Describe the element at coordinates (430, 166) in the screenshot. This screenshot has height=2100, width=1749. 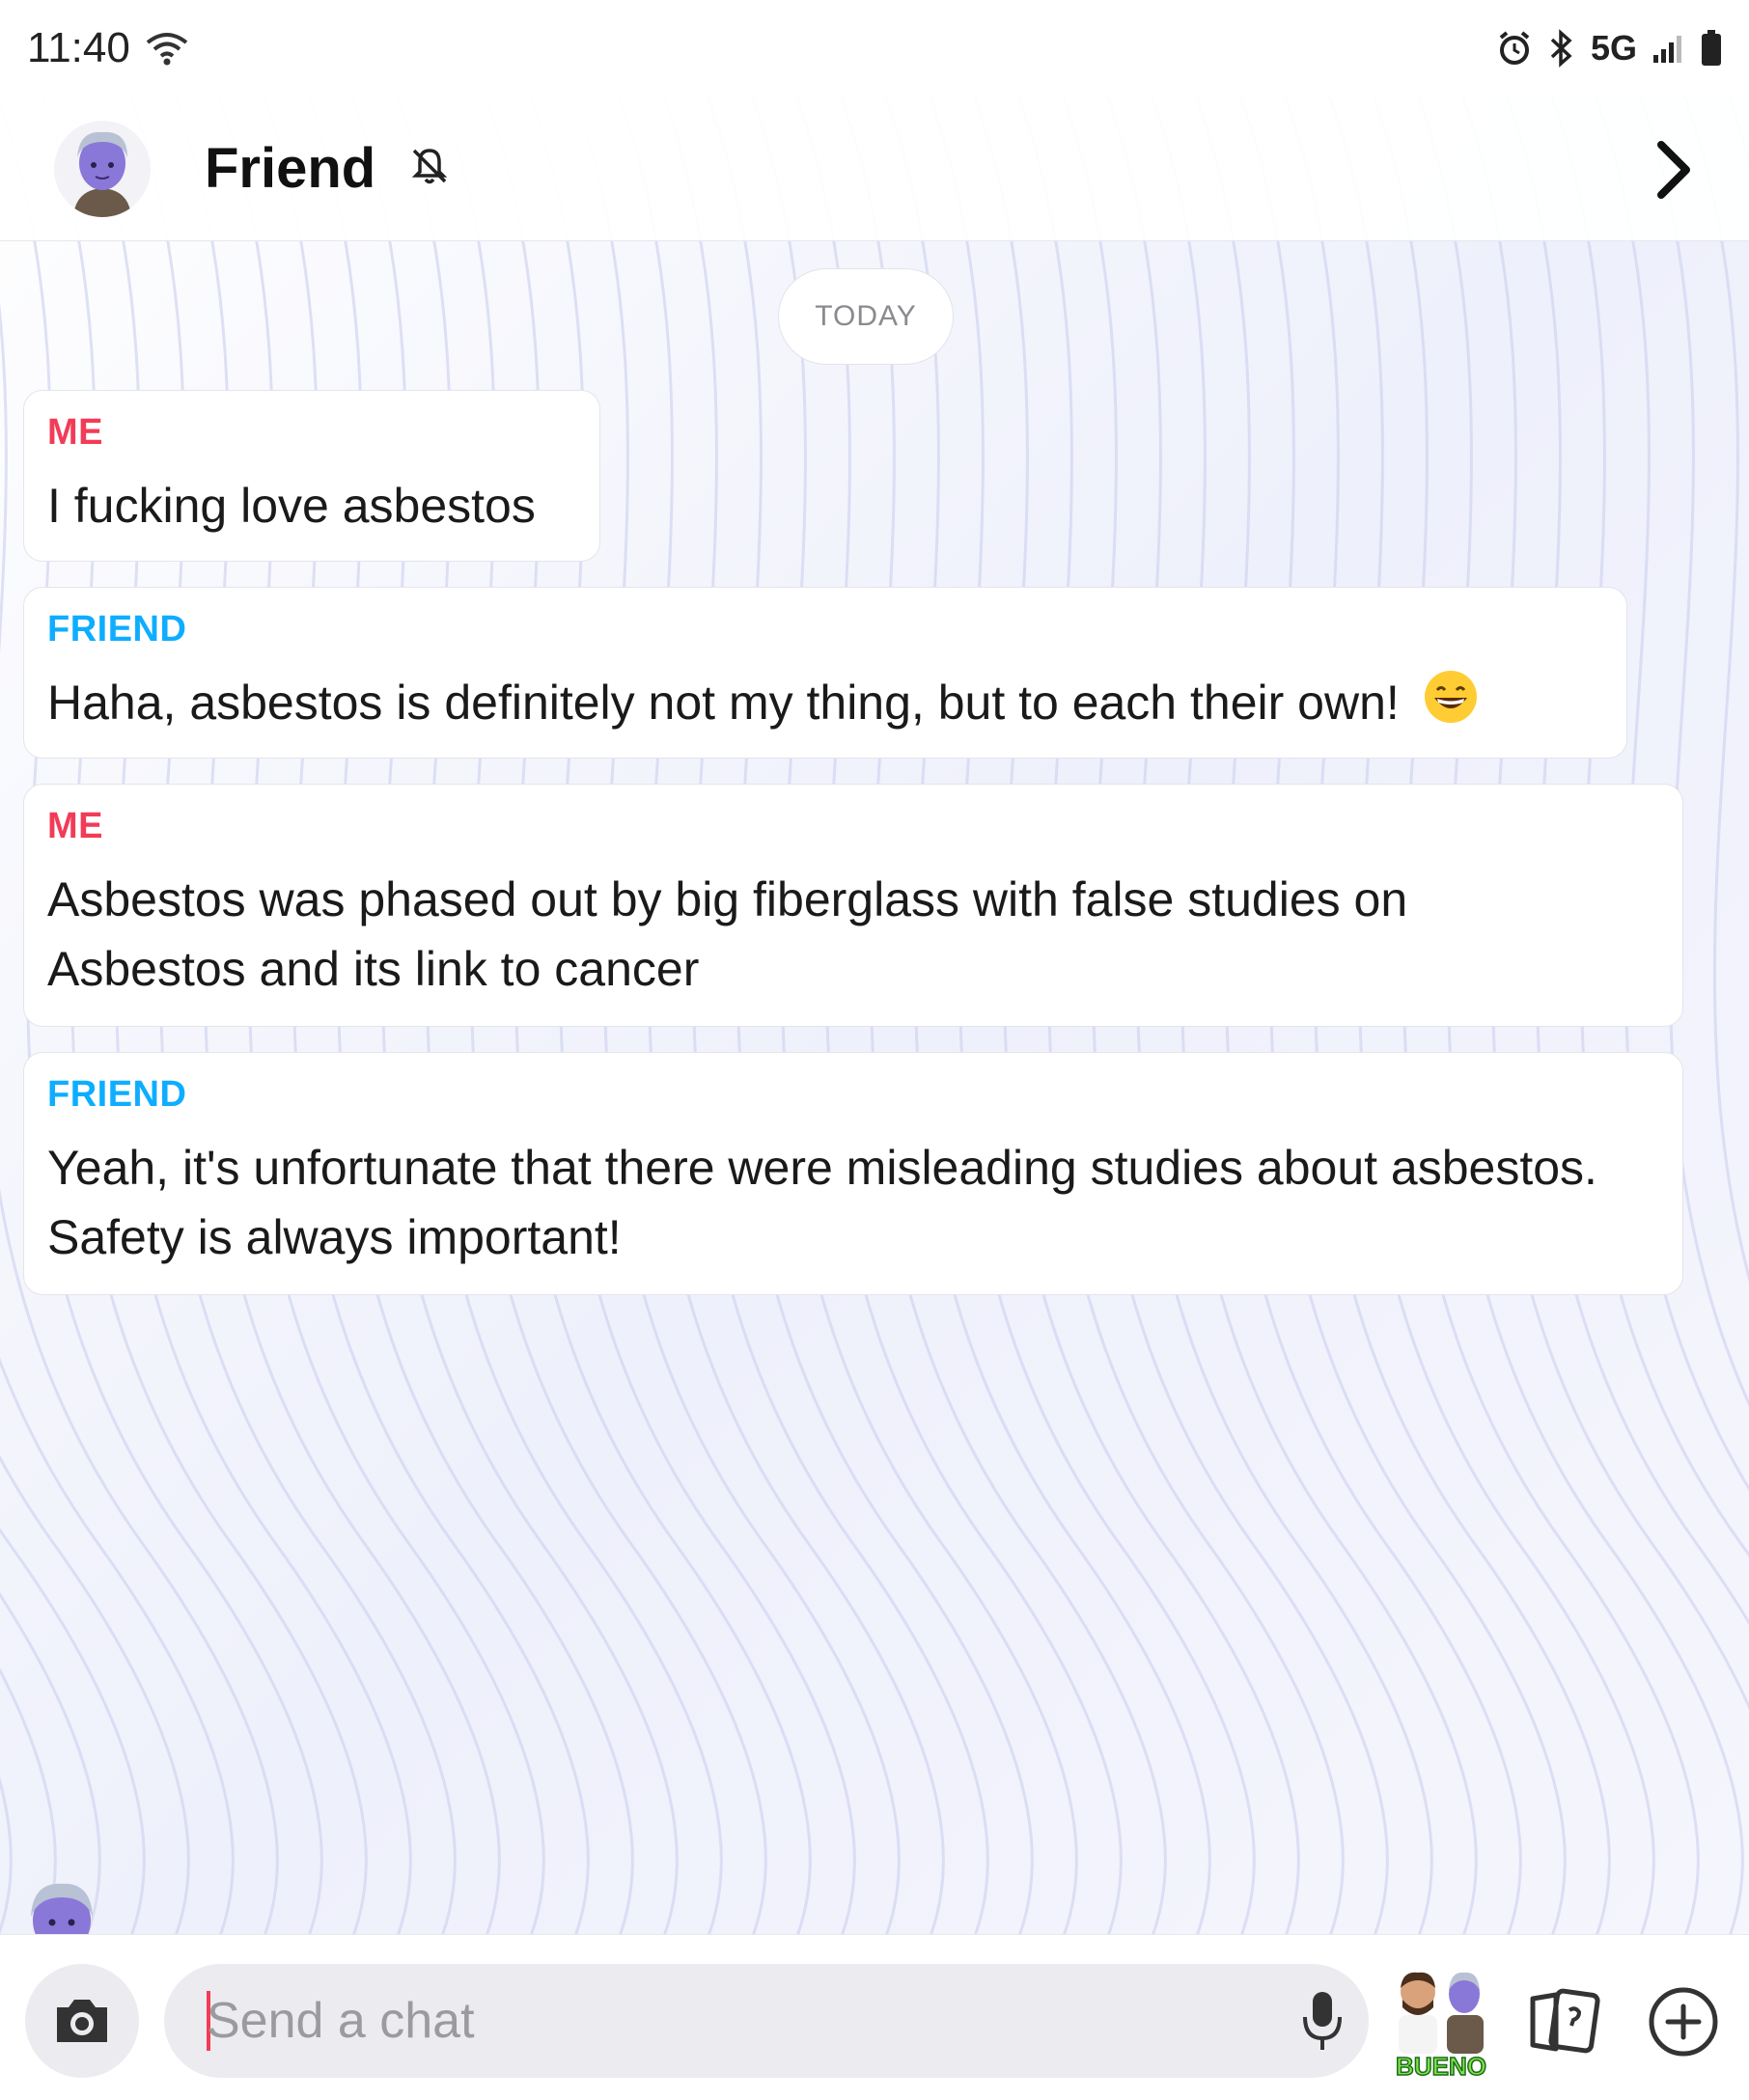
I see `bell-off-icon` at that location.